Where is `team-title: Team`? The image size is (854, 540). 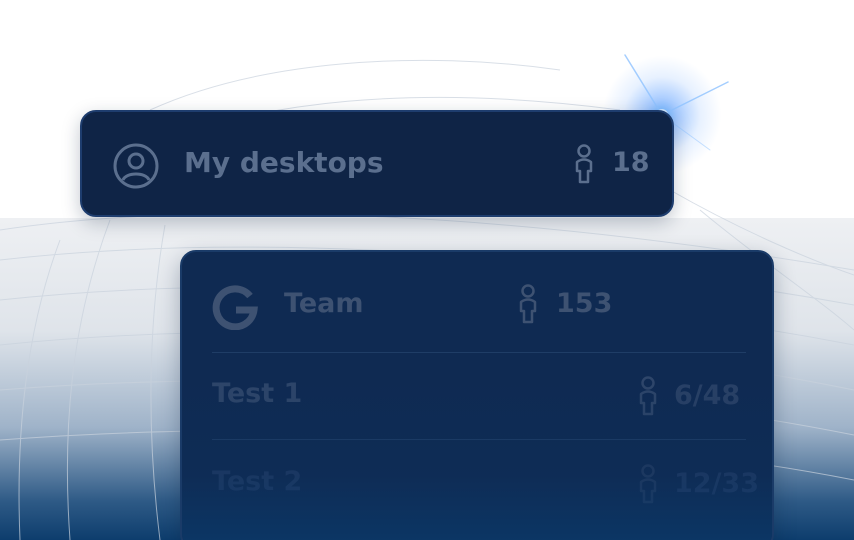
team-title: Team is located at coordinates (324, 303).